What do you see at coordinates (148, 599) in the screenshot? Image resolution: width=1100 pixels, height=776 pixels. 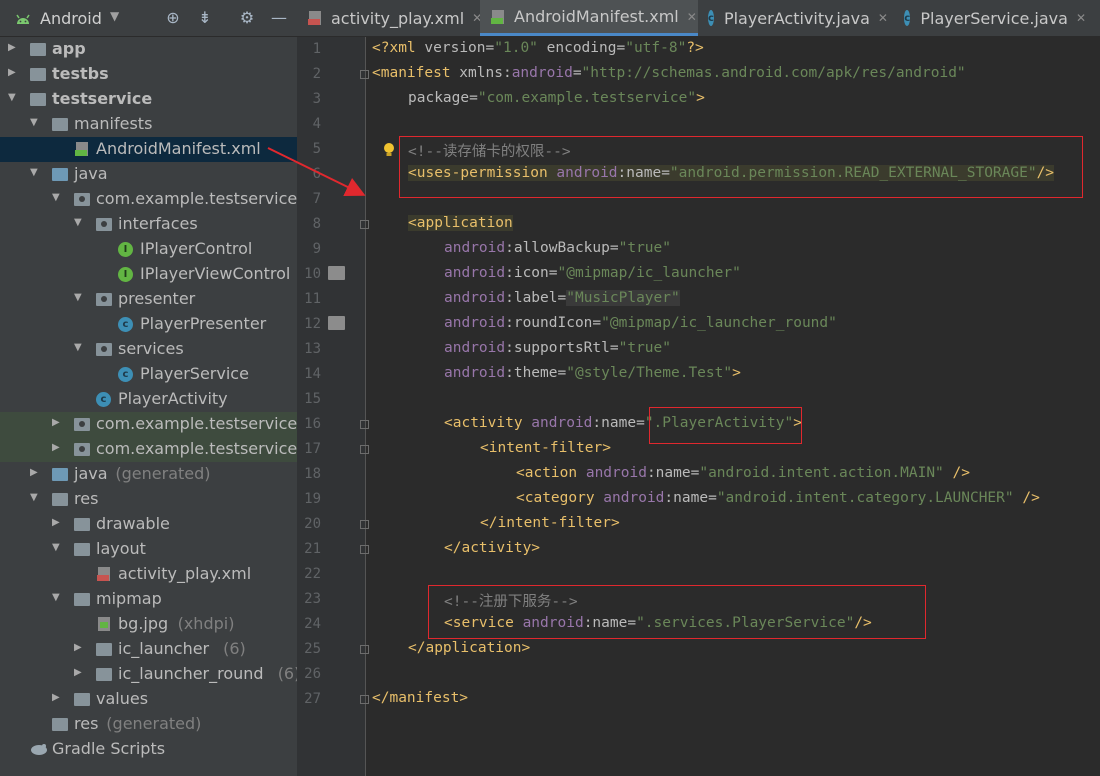 I see `tree-item: ▼ mipmap` at bounding box center [148, 599].